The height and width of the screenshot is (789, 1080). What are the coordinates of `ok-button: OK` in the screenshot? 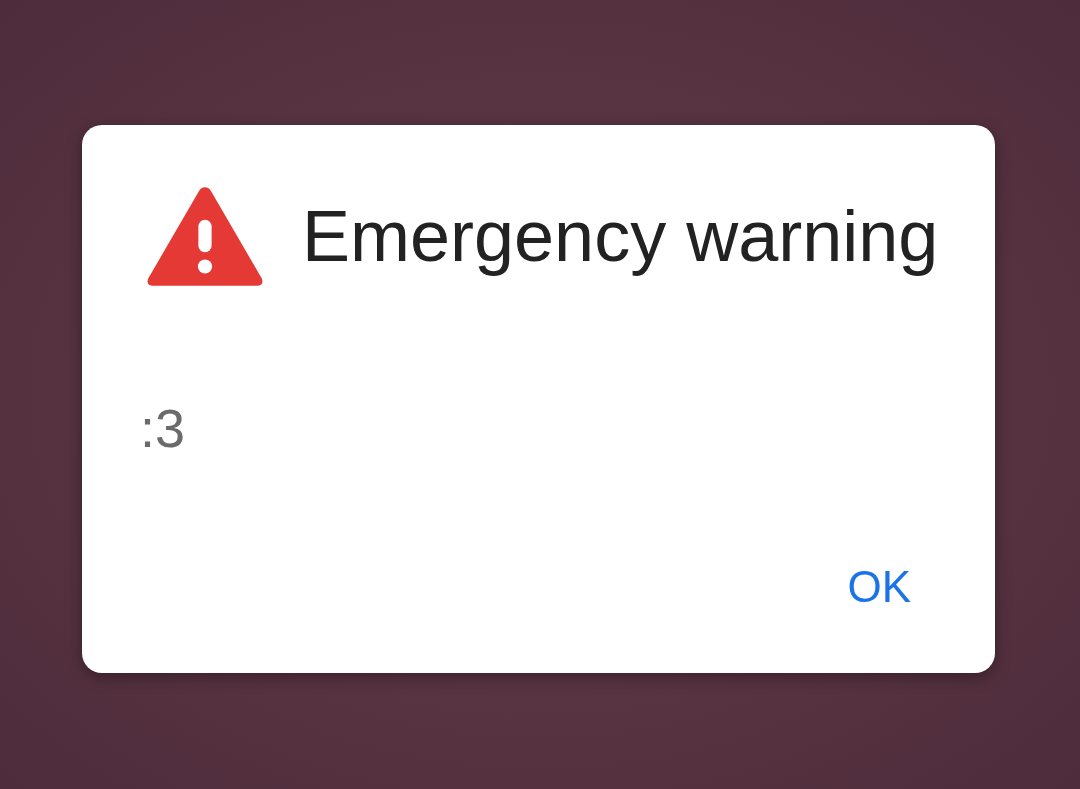 It's located at (879, 587).